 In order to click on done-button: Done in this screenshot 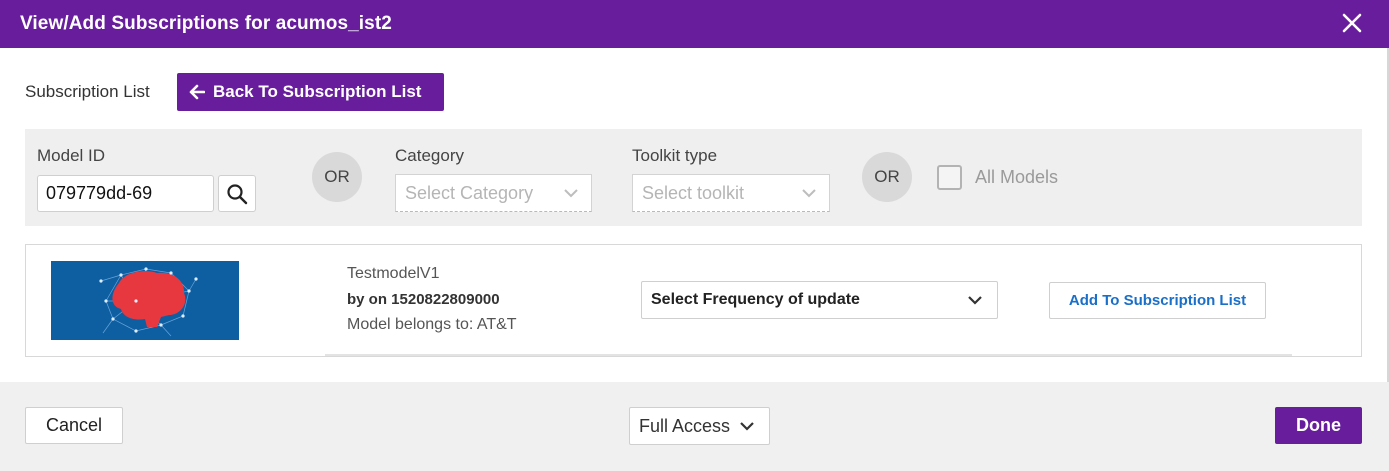, I will do `click(1318, 425)`.